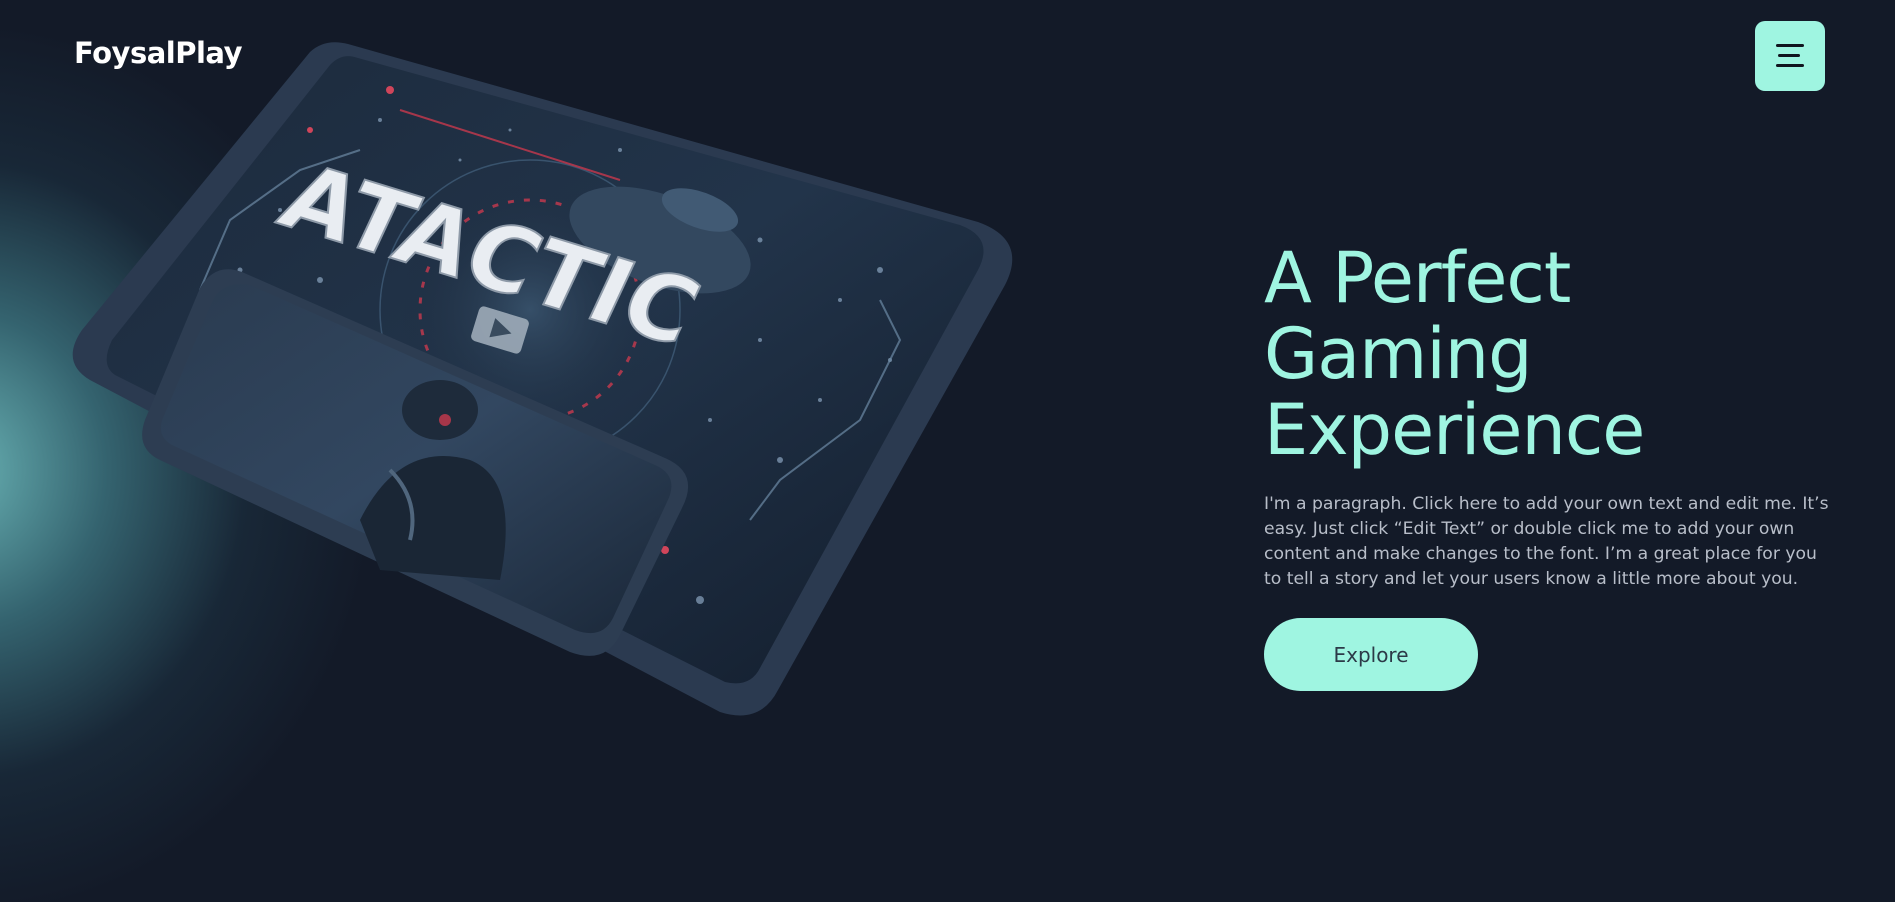 The width and height of the screenshot is (1895, 902). I want to click on explore-button: Explore, so click(1371, 654).